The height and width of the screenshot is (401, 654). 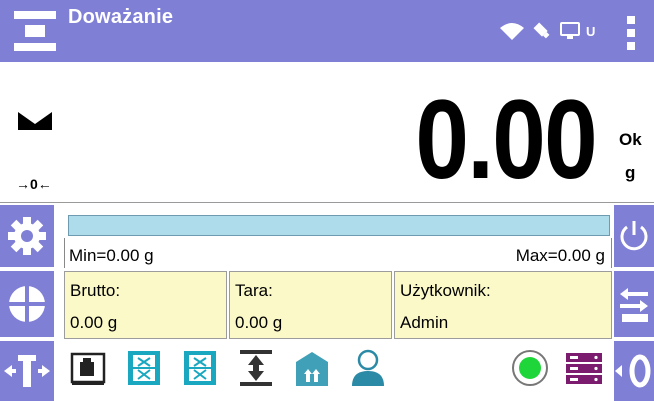 I want to click on user-label: Użytkownik:, so click(x=445, y=290).